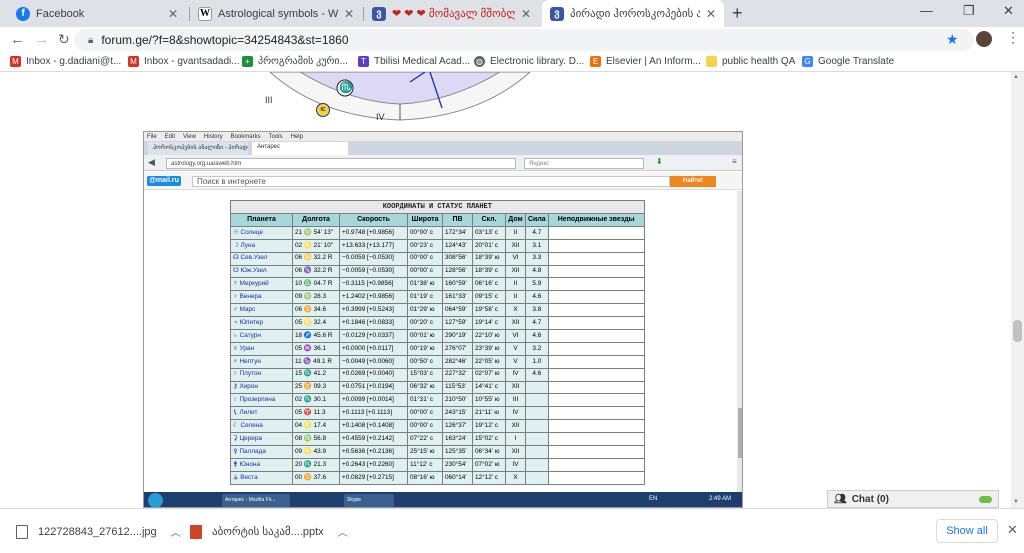  I want to click on image-file-icon, so click(22, 531).